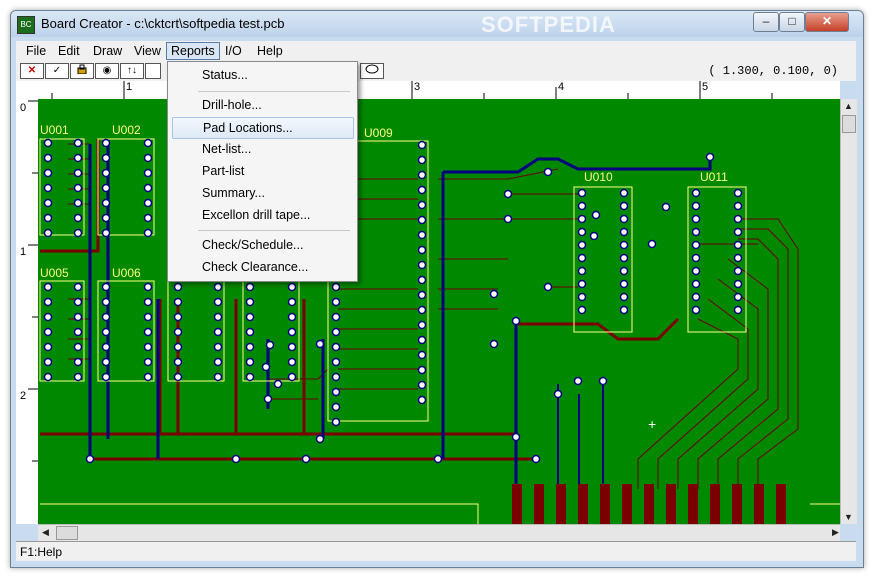  Describe the element at coordinates (193, 51) in the screenshot. I see `menu-reports: Reports` at that location.